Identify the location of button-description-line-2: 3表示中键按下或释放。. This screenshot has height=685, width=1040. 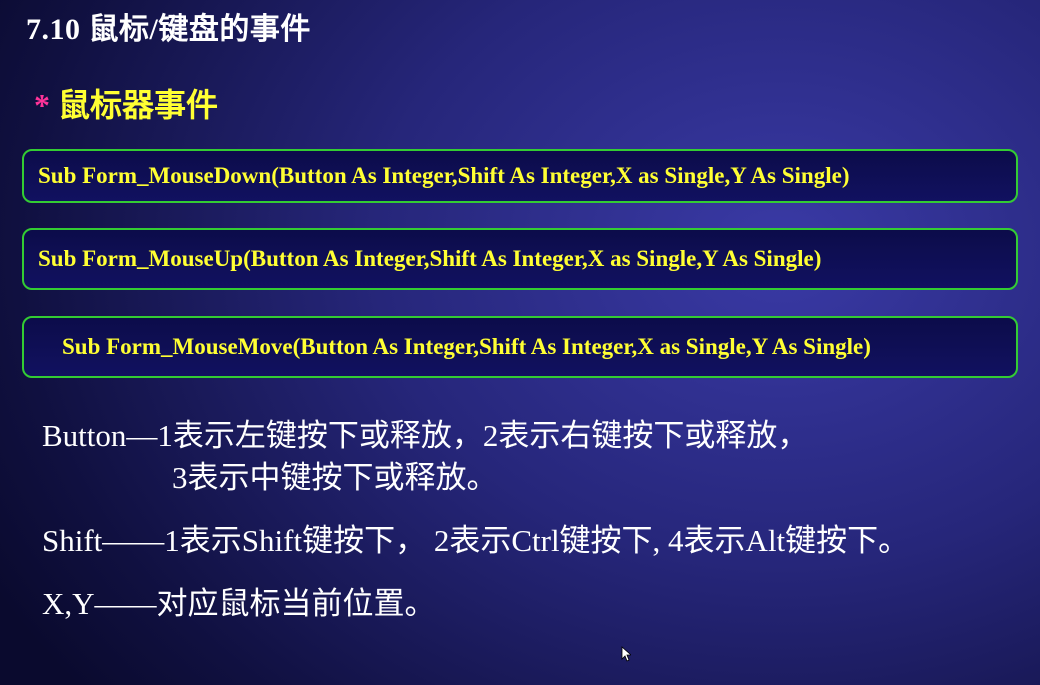
(335, 477).